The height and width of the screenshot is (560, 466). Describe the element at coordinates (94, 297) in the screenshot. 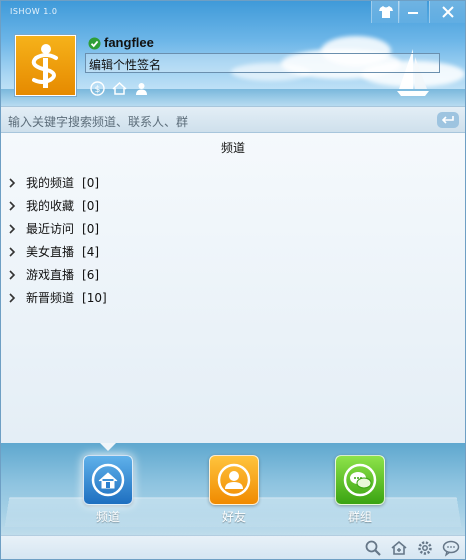

I see `channel-category-count: [10]` at that location.